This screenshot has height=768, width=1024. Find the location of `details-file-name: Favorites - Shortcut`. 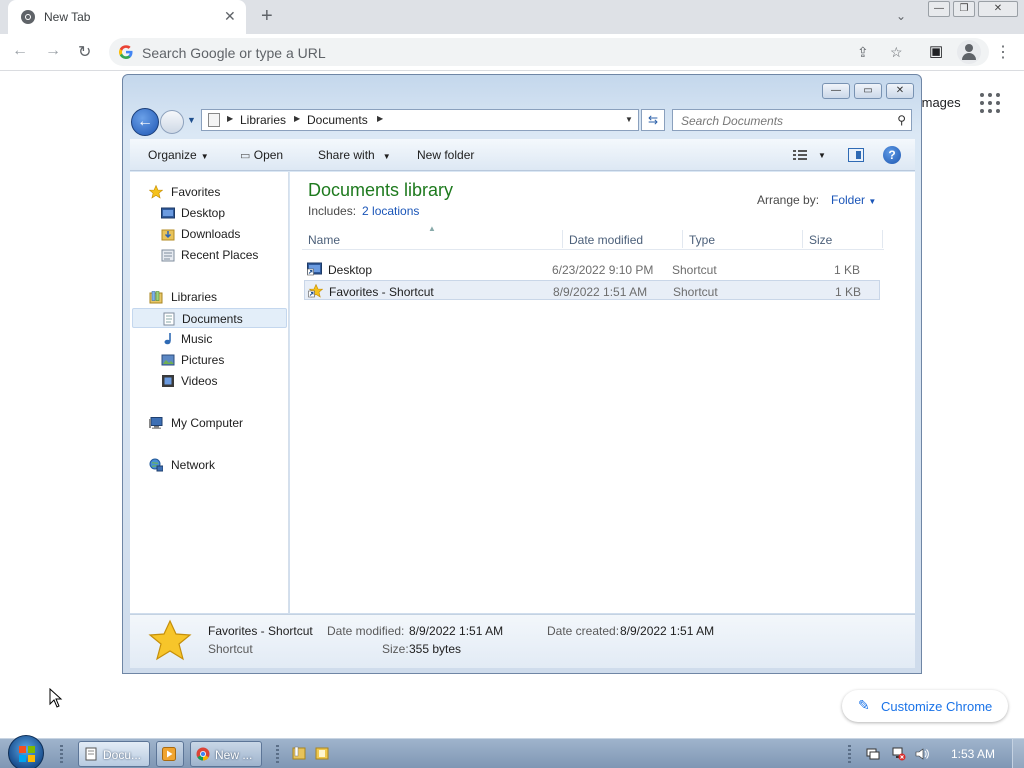

details-file-name: Favorites - Shortcut is located at coordinates (260, 631).